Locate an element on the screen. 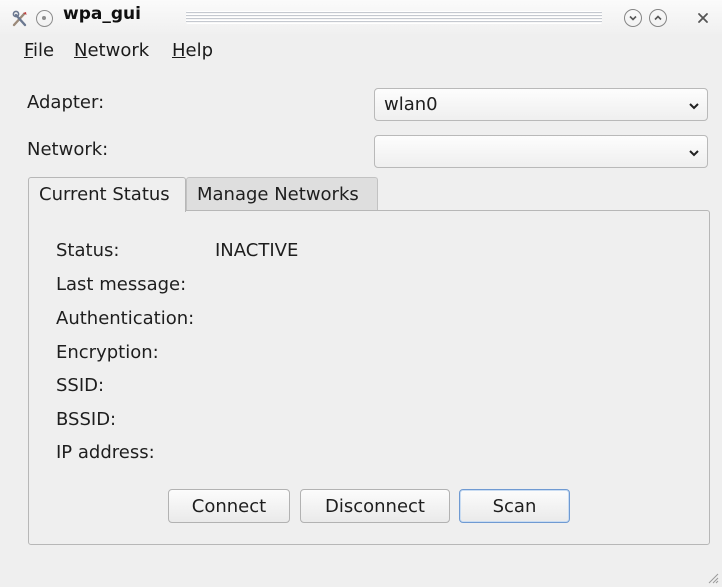  menu-network-label: etwork is located at coordinates (118, 50).